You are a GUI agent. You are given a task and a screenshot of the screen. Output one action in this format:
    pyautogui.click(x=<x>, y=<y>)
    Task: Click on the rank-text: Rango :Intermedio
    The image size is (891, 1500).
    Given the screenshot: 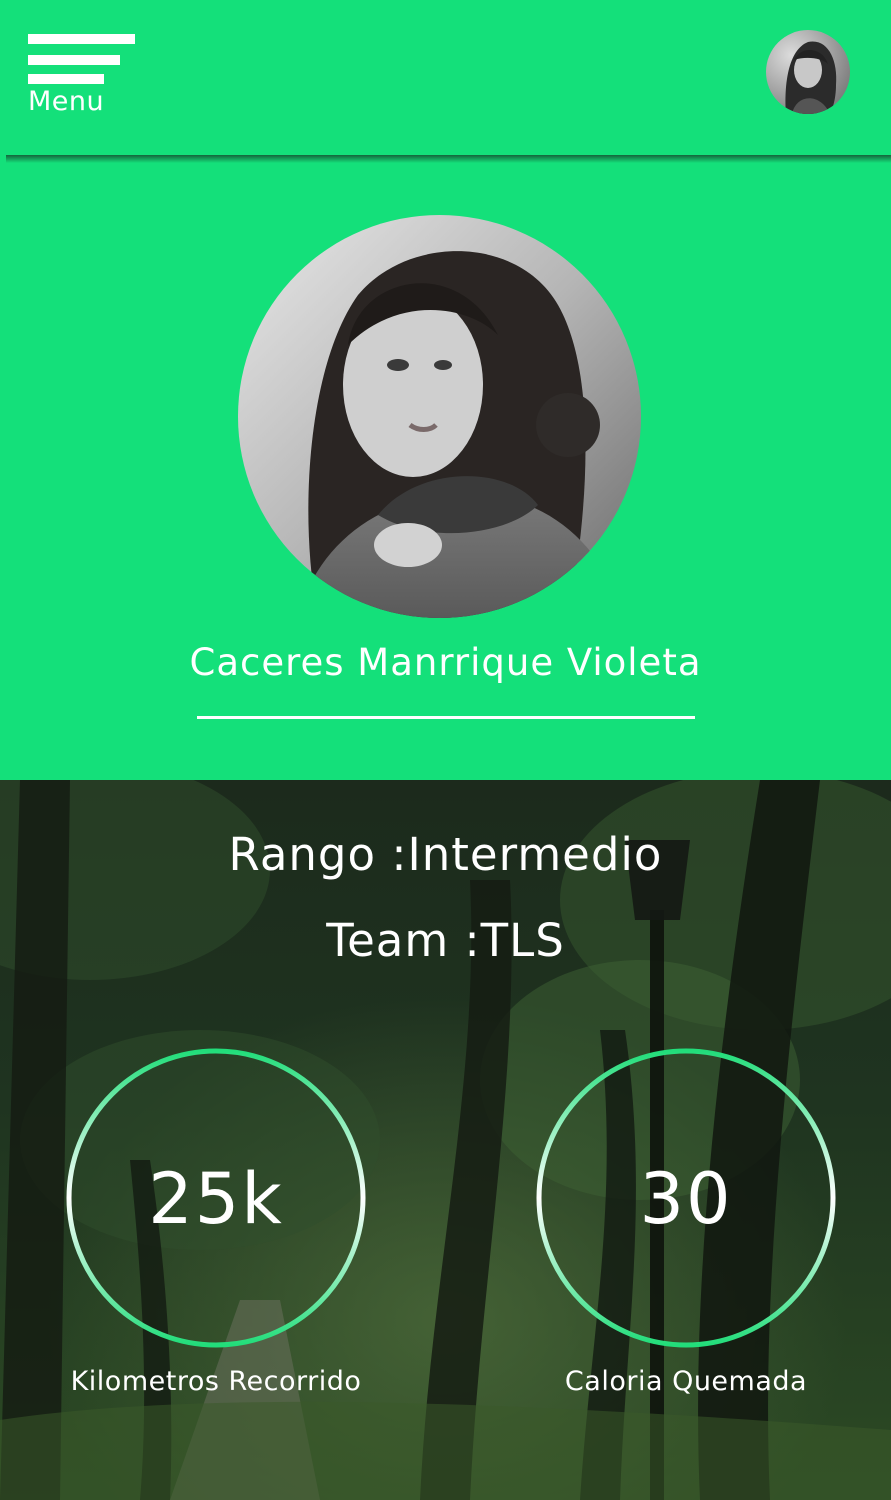 What is the action you would take?
    pyautogui.click(x=445, y=854)
    